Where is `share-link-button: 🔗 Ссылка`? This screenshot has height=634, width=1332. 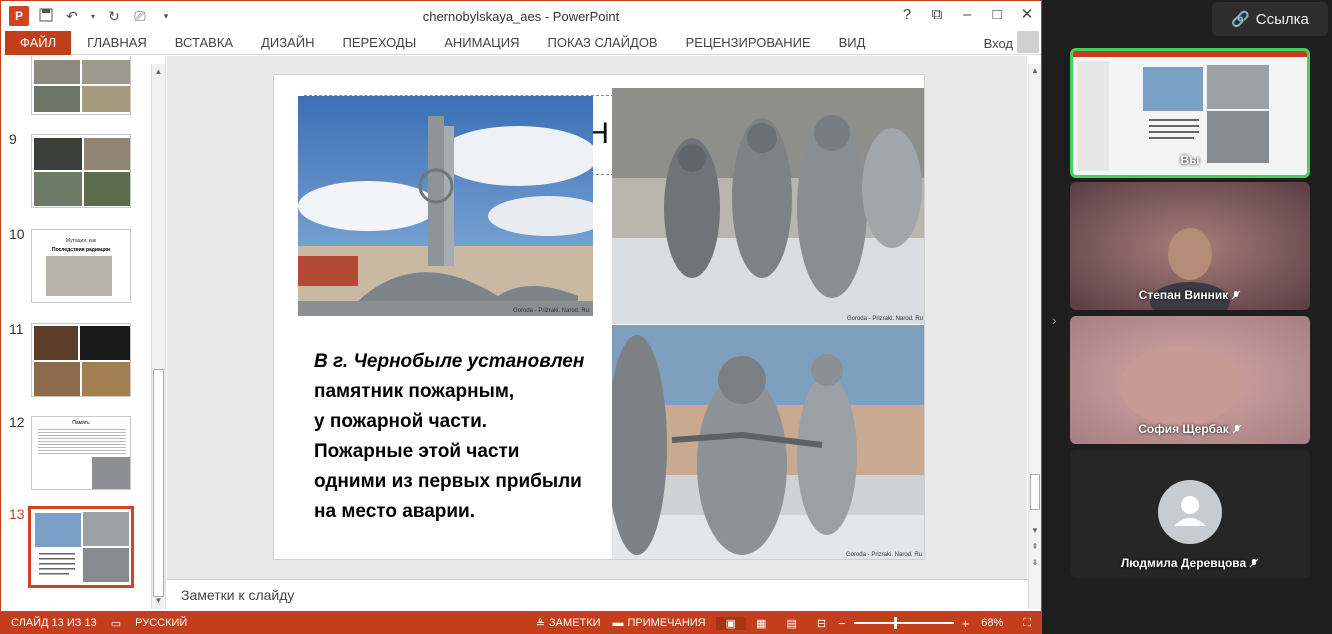 share-link-button: 🔗 Ссылка is located at coordinates (1270, 19).